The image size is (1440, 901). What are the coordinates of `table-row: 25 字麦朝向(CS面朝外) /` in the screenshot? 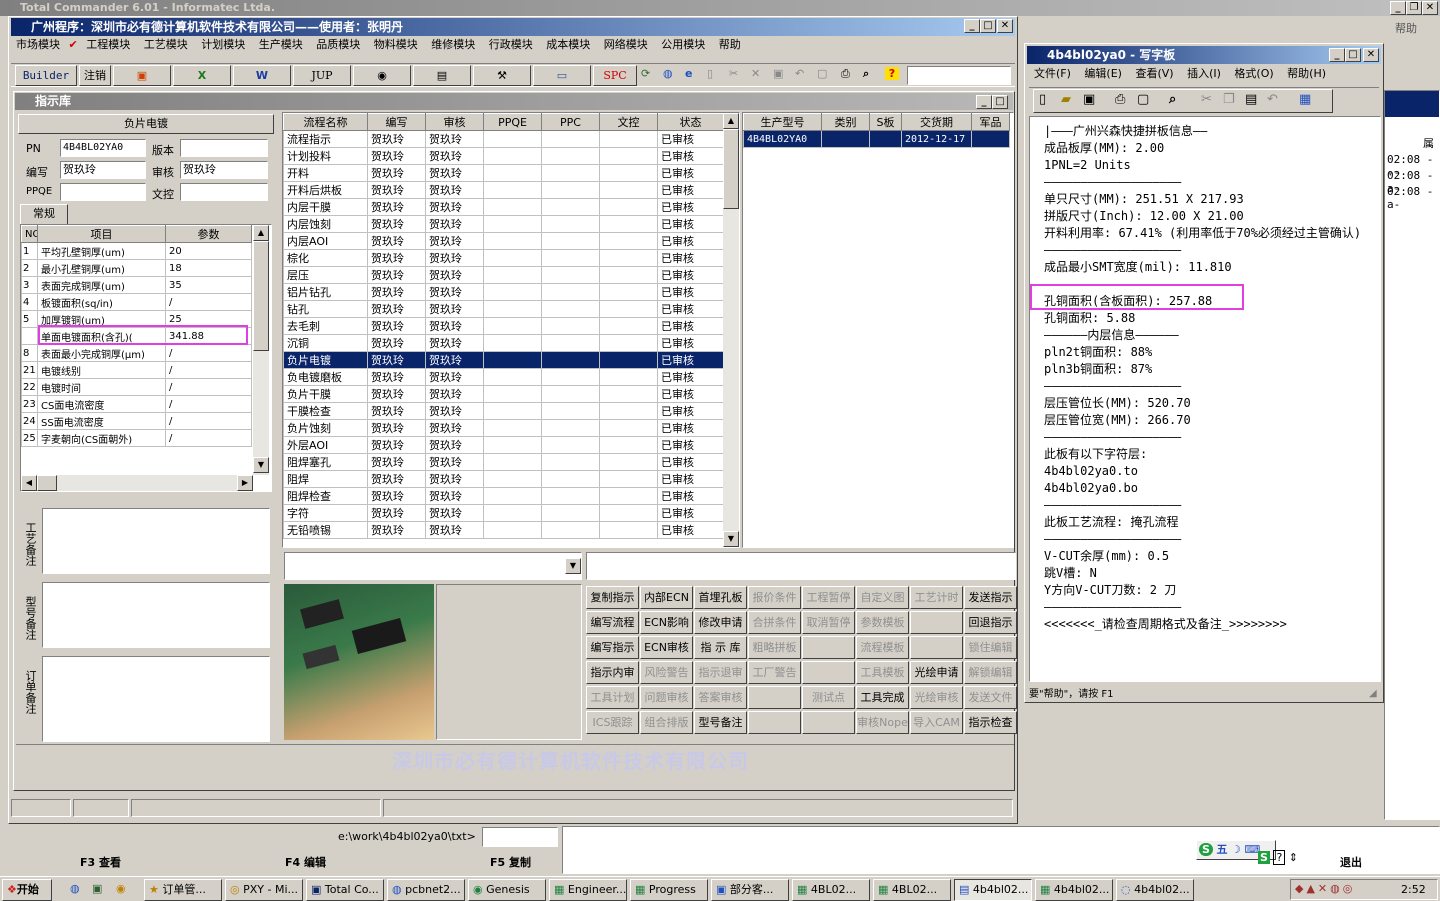 It's located at (136, 438).